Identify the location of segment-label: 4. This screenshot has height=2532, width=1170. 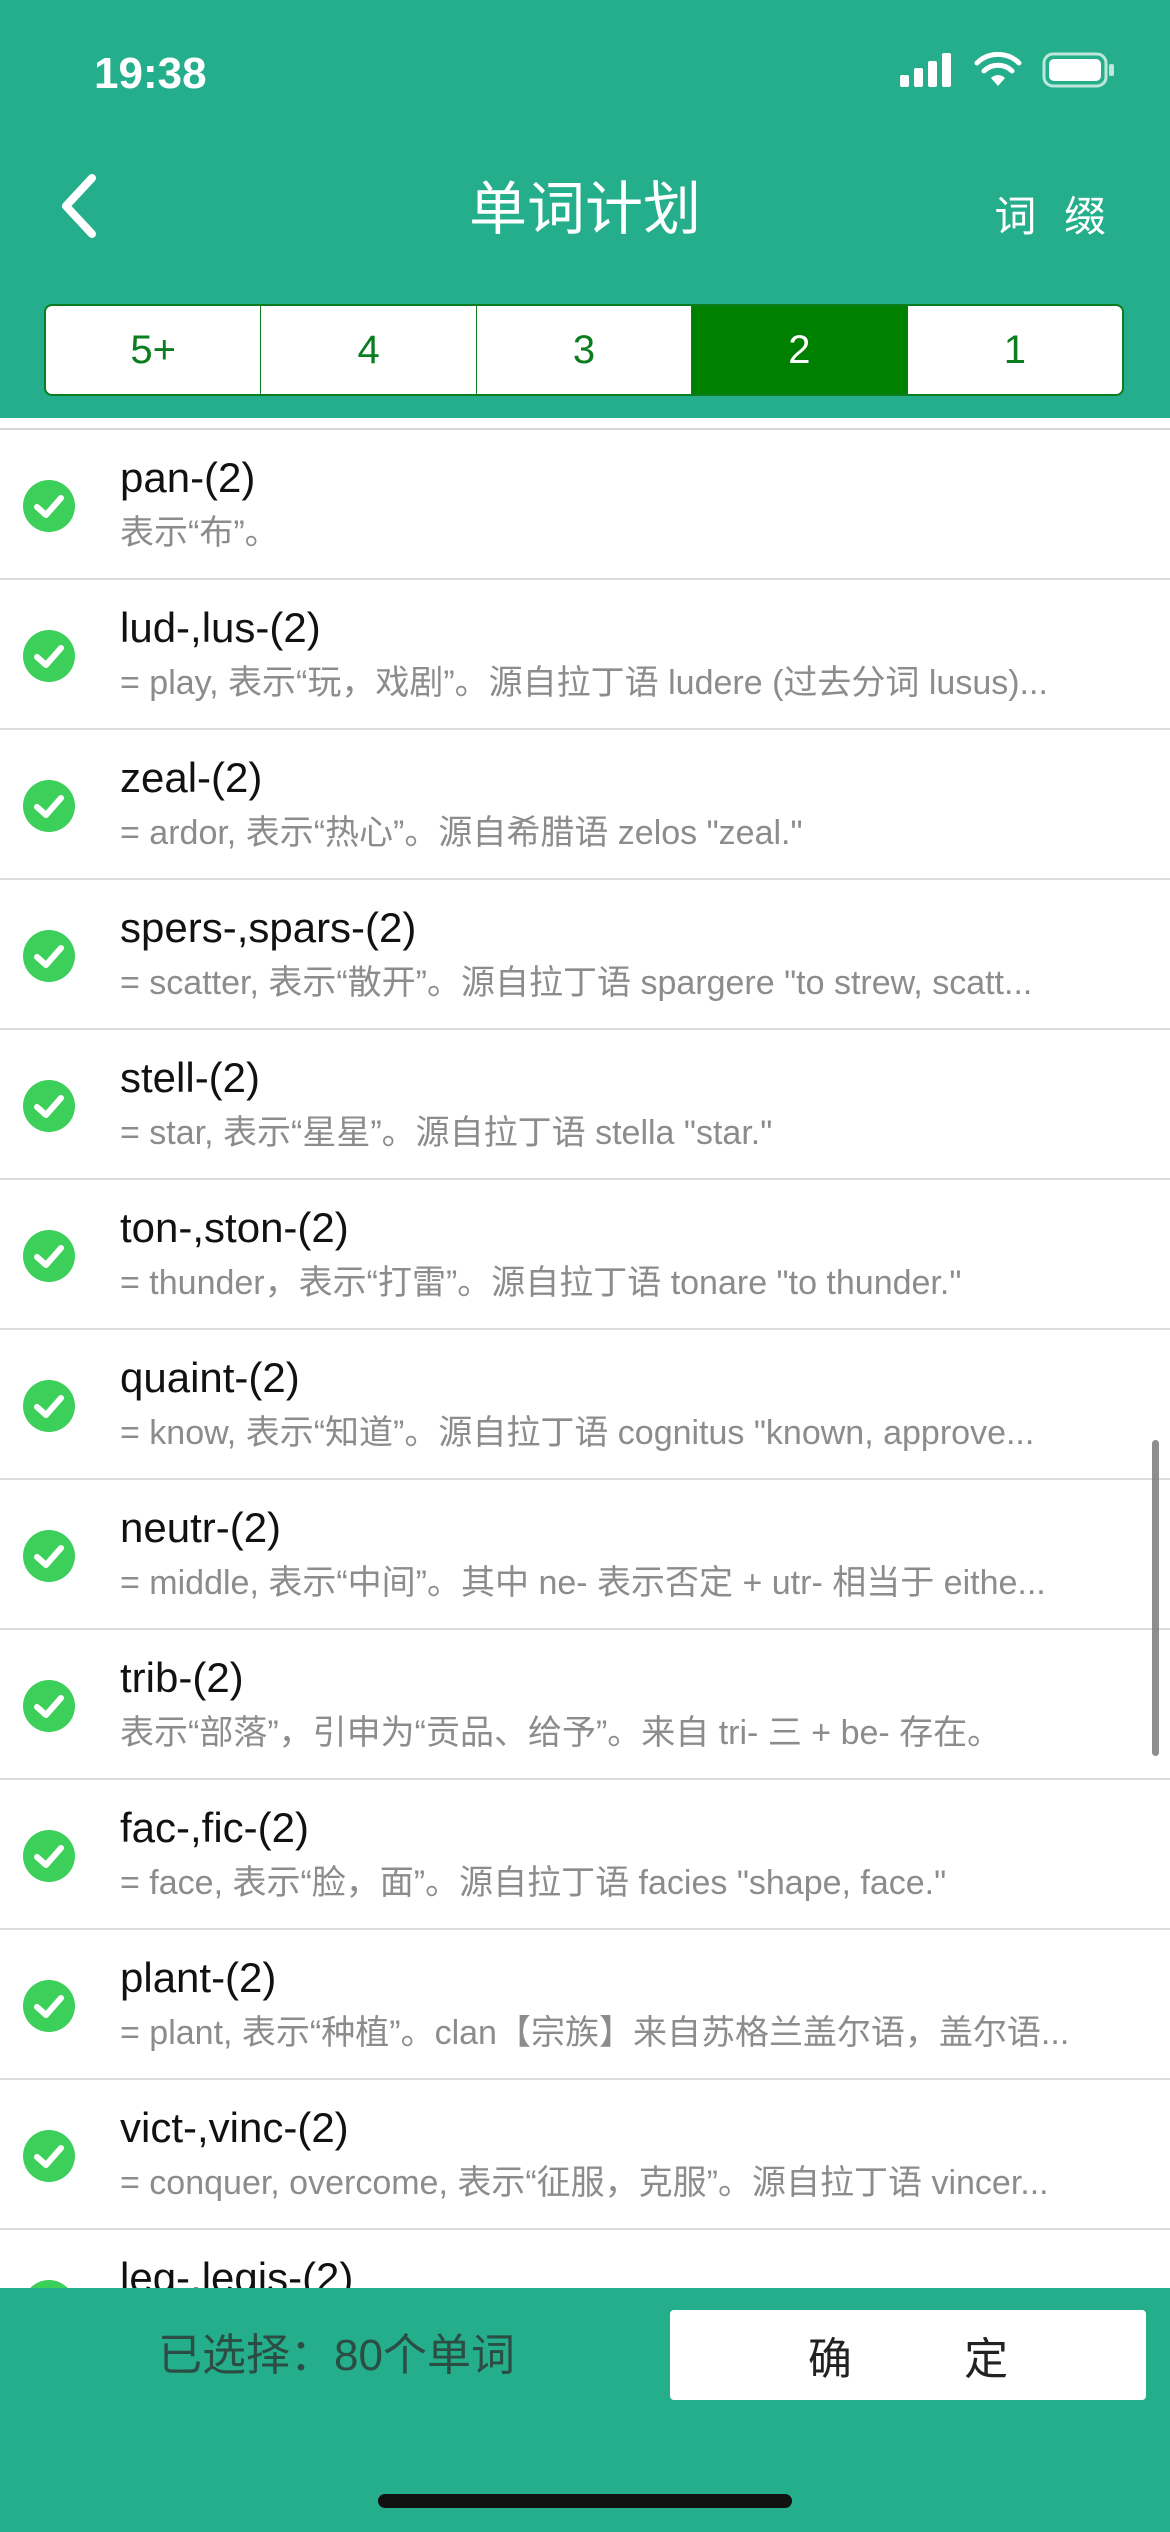
(368, 349).